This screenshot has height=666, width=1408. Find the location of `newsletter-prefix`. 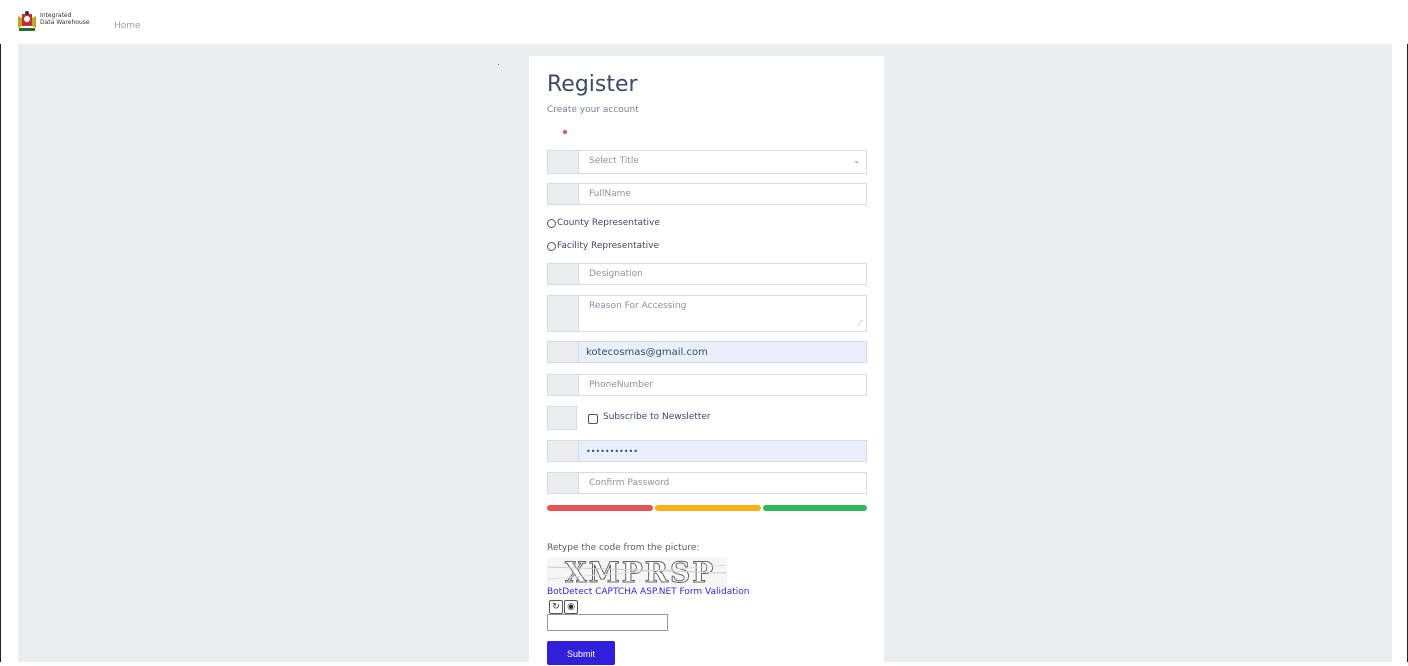

newsletter-prefix is located at coordinates (562, 418).